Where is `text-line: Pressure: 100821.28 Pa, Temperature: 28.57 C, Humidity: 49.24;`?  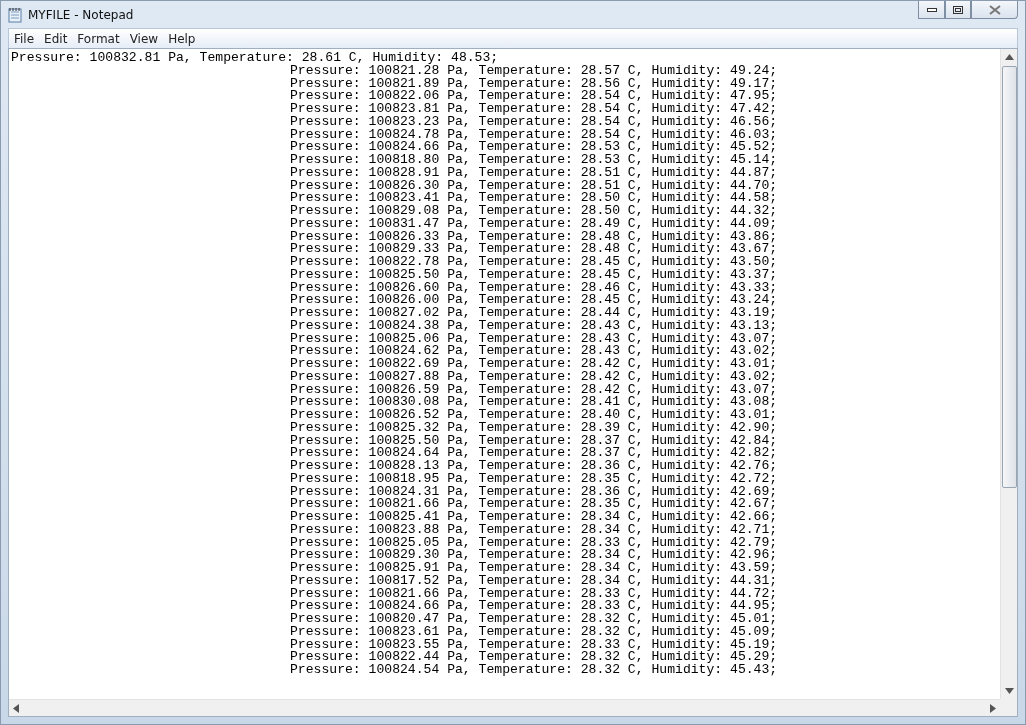
text-line: Pressure: 100821.28 Pa, Temperature: 28.57 C, Humidity: 49.24; is located at coordinates (534, 70).